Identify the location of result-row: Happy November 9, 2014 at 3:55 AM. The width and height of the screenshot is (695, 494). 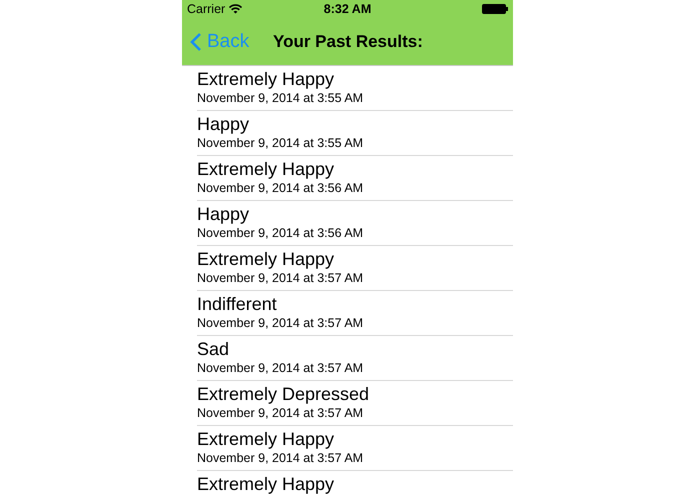
(355, 133).